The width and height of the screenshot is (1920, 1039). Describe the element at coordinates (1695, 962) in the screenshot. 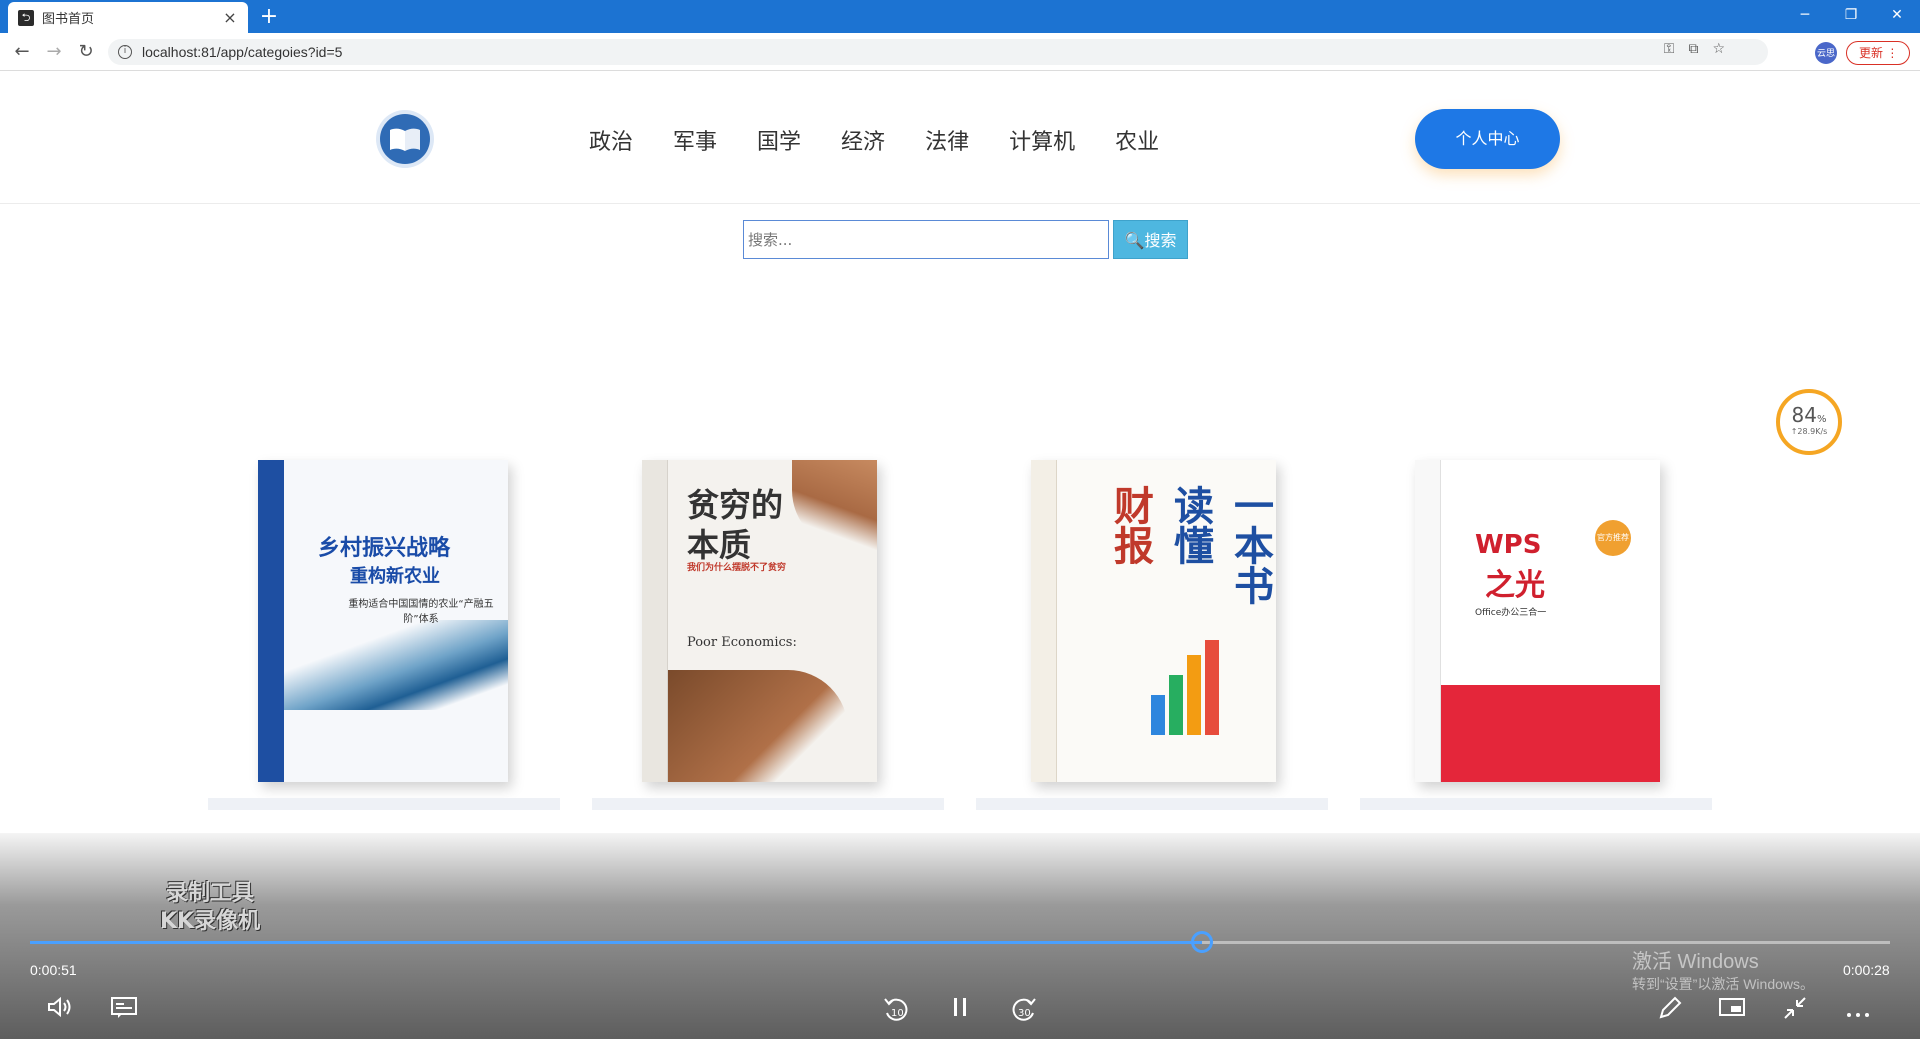

I see `activate-title: 激活 Windows` at that location.